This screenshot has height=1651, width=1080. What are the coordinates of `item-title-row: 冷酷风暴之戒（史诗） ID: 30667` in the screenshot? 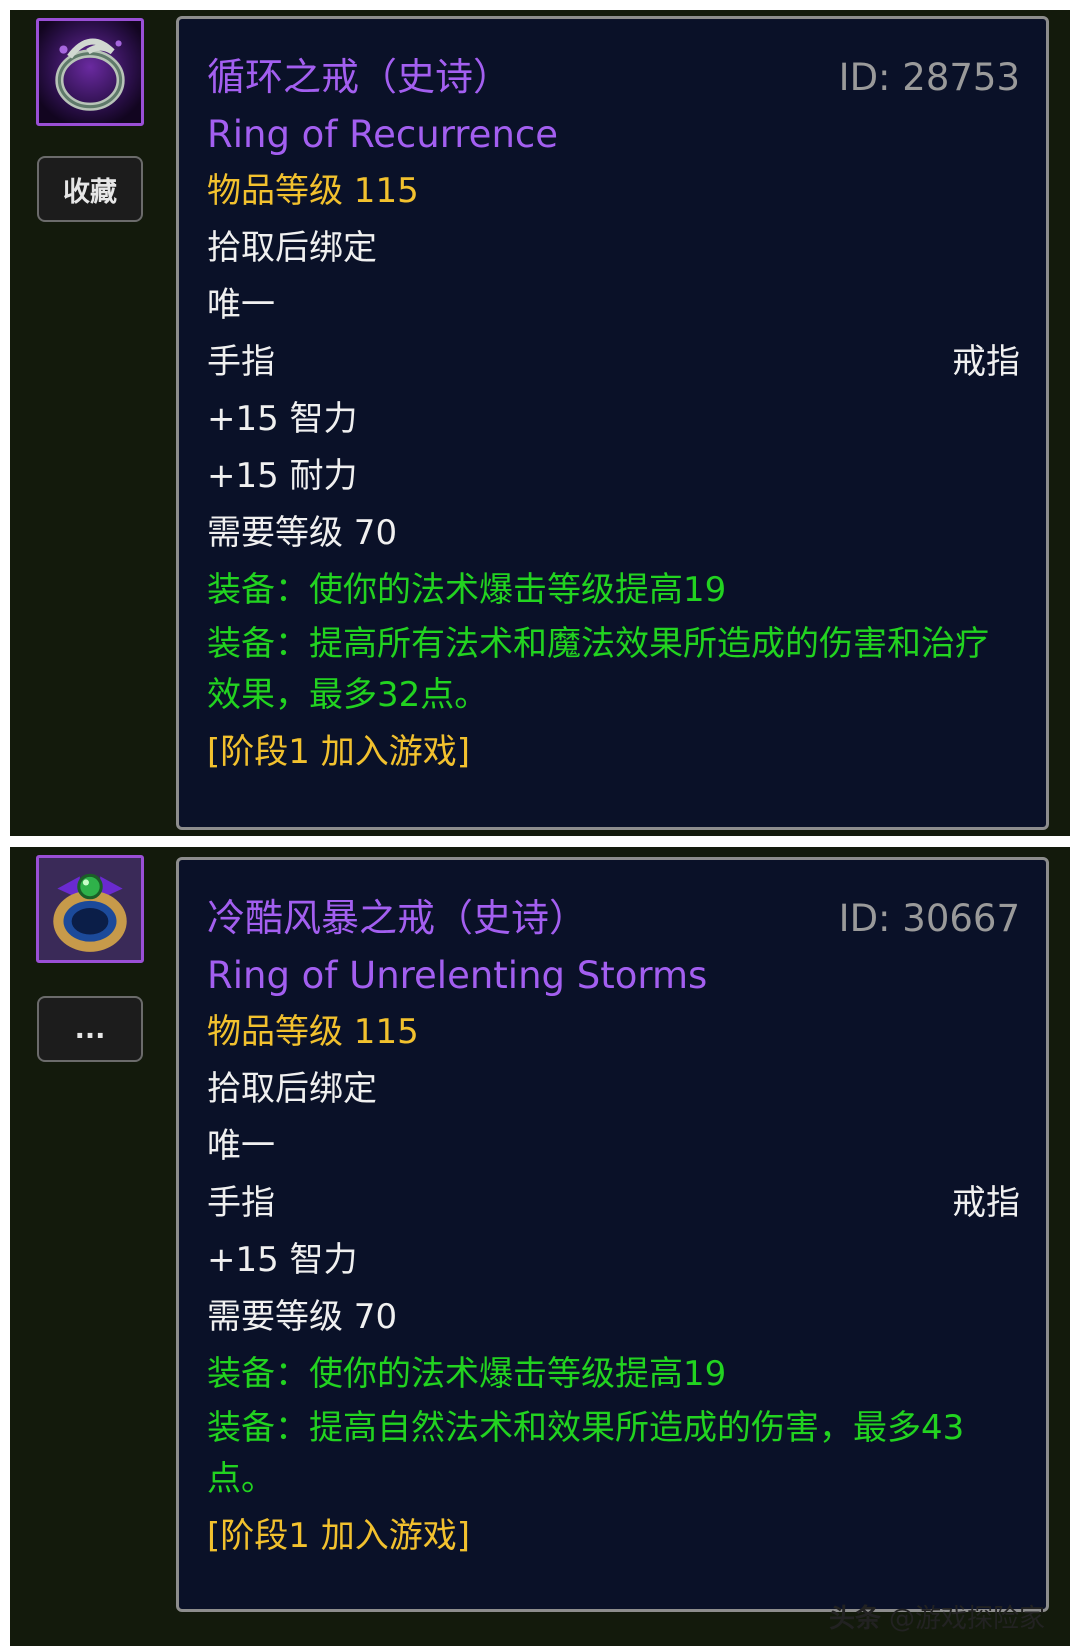 It's located at (613, 918).